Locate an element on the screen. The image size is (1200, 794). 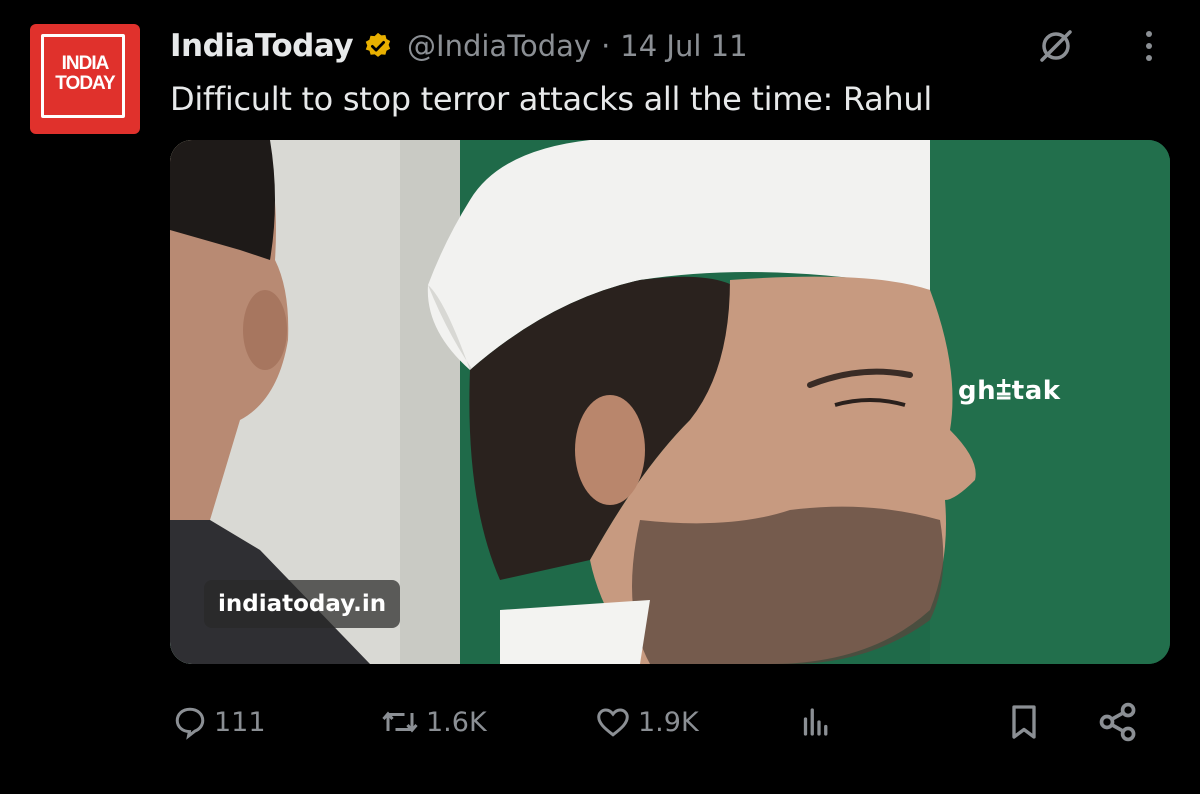
avatar-logo: INDIA TODAY is located at coordinates (85, 74).